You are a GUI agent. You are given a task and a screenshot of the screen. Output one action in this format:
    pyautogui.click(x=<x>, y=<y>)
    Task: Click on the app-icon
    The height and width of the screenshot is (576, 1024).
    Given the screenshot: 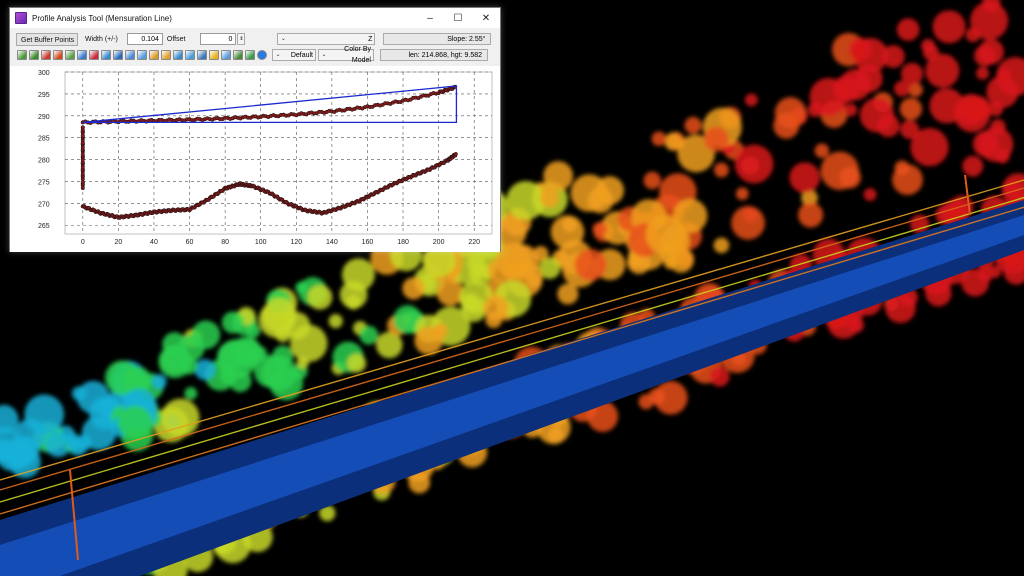 What is the action you would take?
    pyautogui.click(x=21, y=18)
    